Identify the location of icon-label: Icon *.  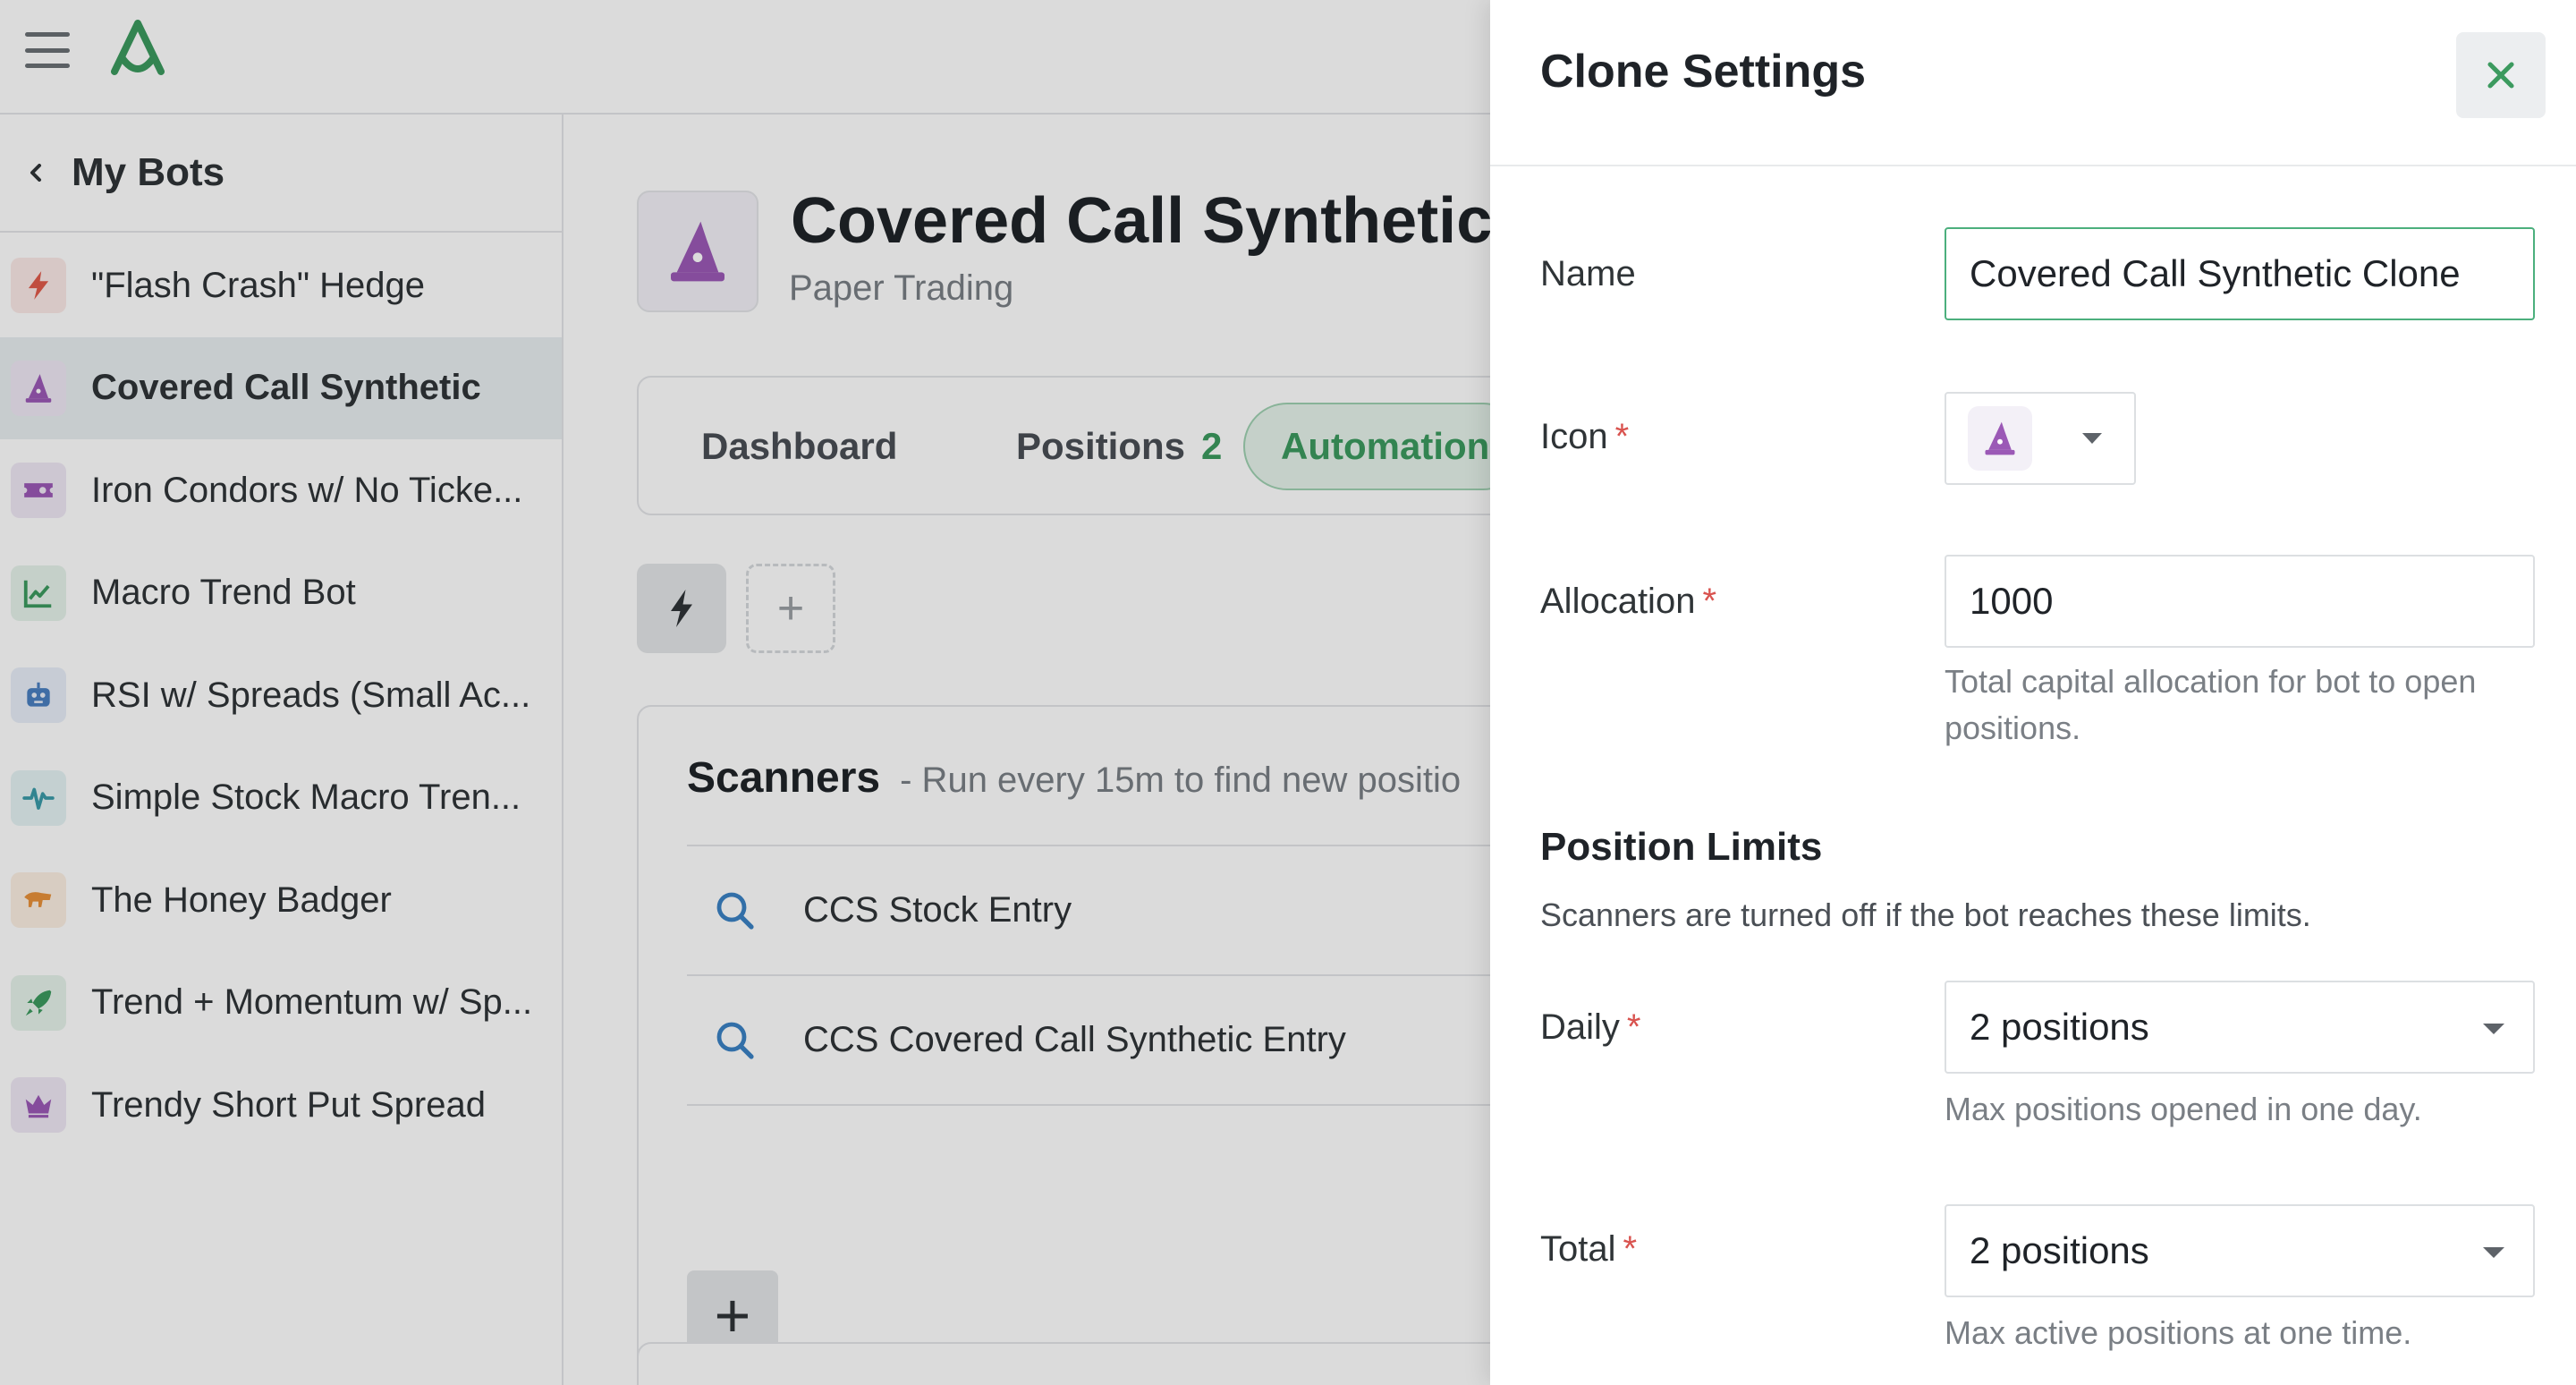
(1584, 437).